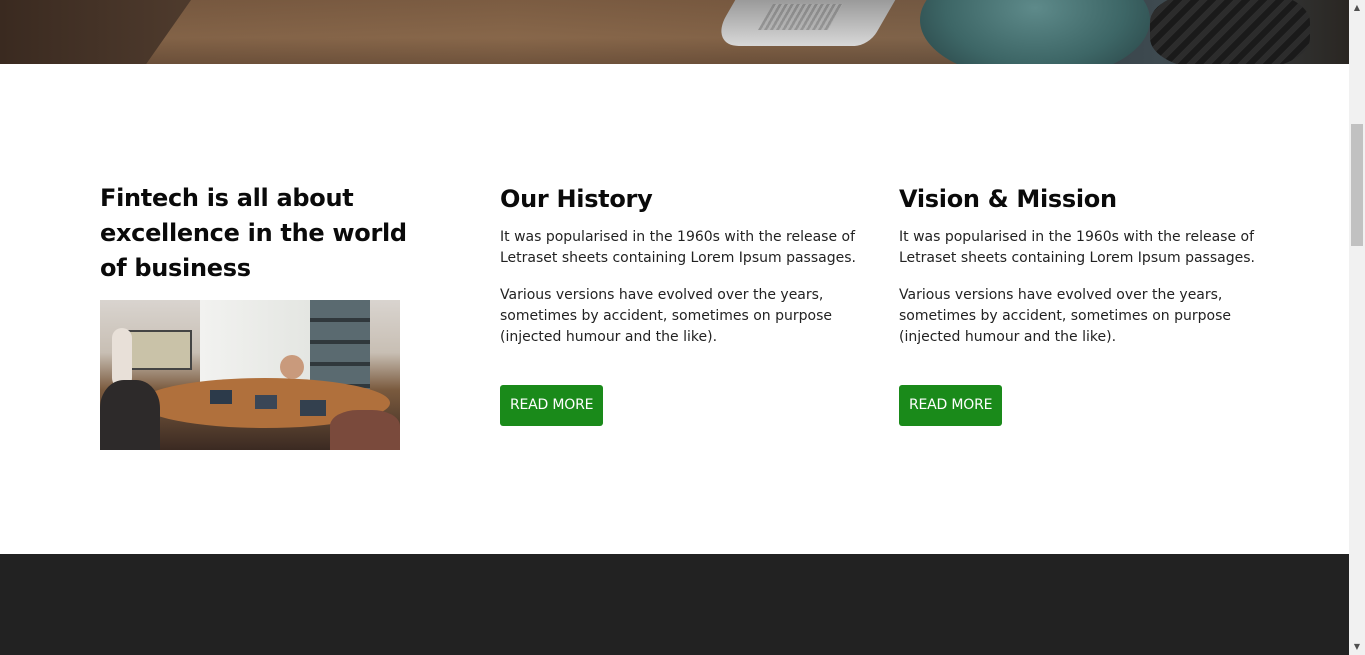 Image resolution: width=1365 pixels, height=655 pixels. I want to click on vision-read-more-button: READ MORE, so click(951, 405).